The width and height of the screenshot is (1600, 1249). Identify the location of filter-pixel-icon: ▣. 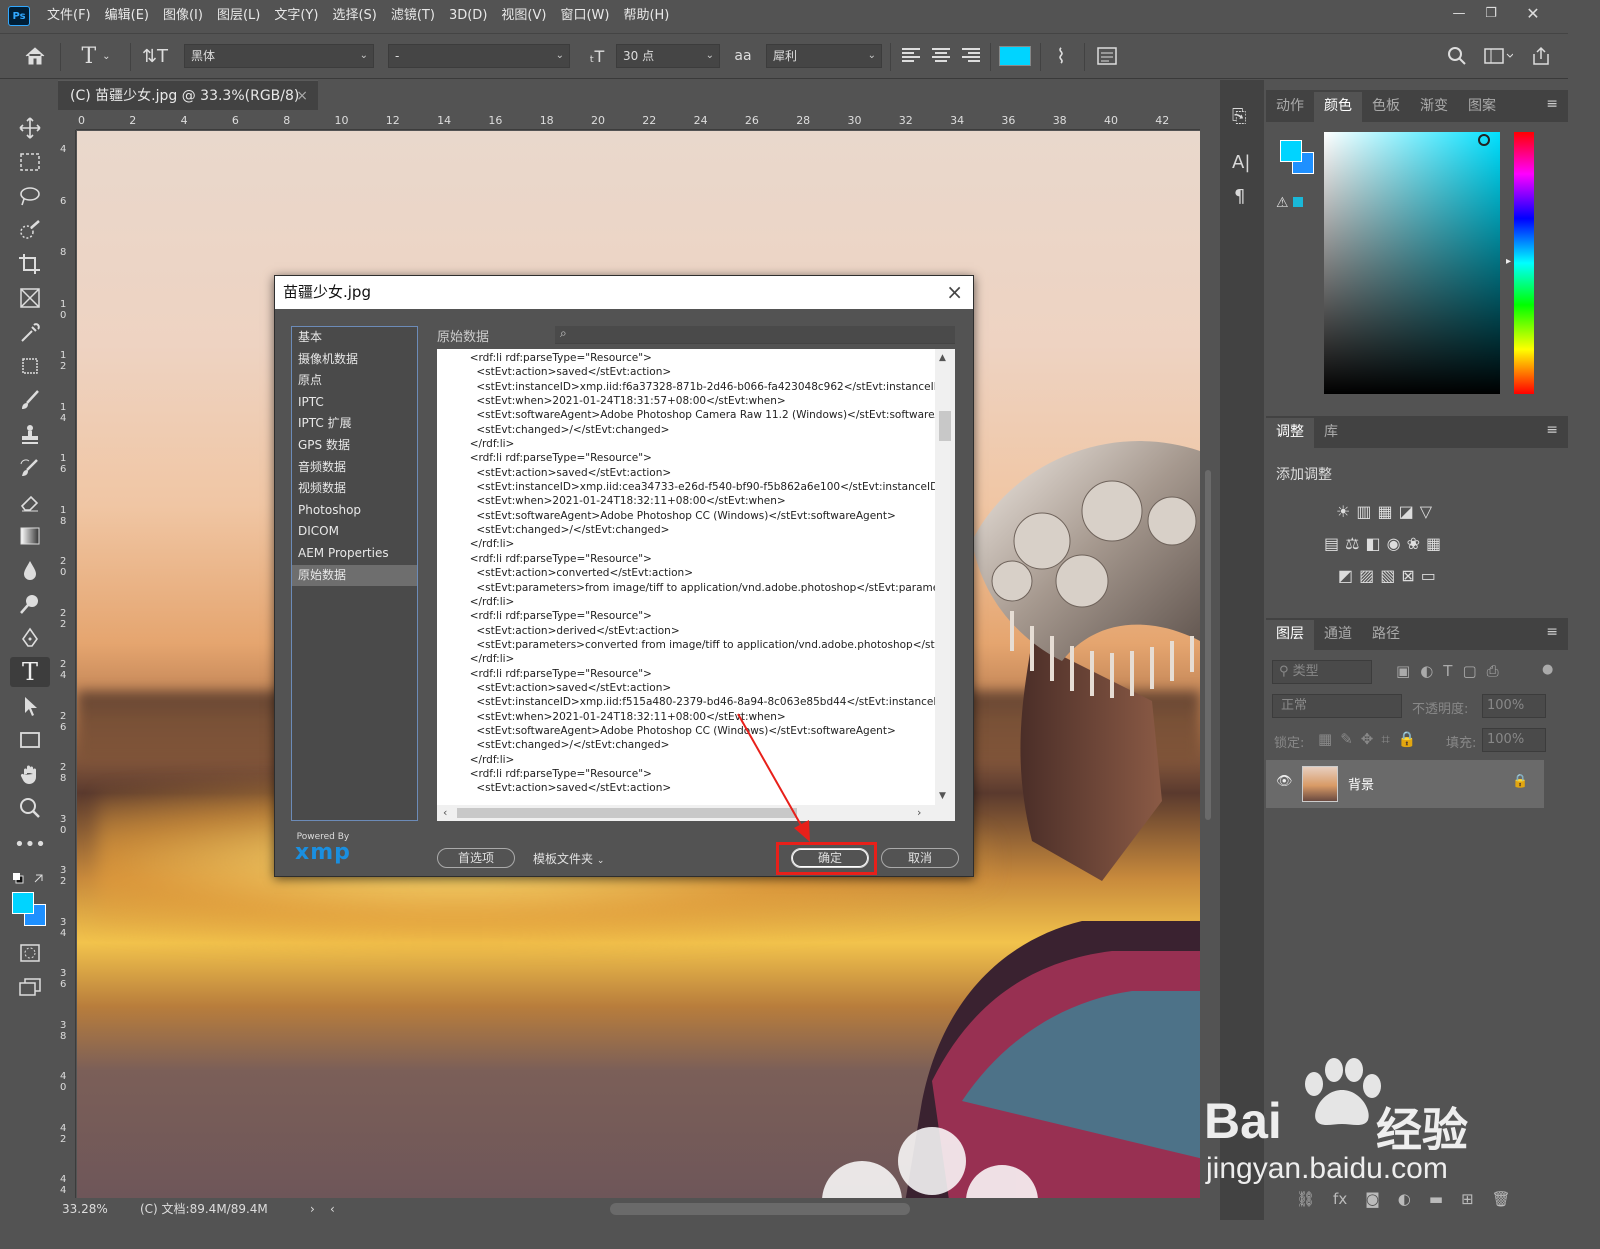
(1403, 671).